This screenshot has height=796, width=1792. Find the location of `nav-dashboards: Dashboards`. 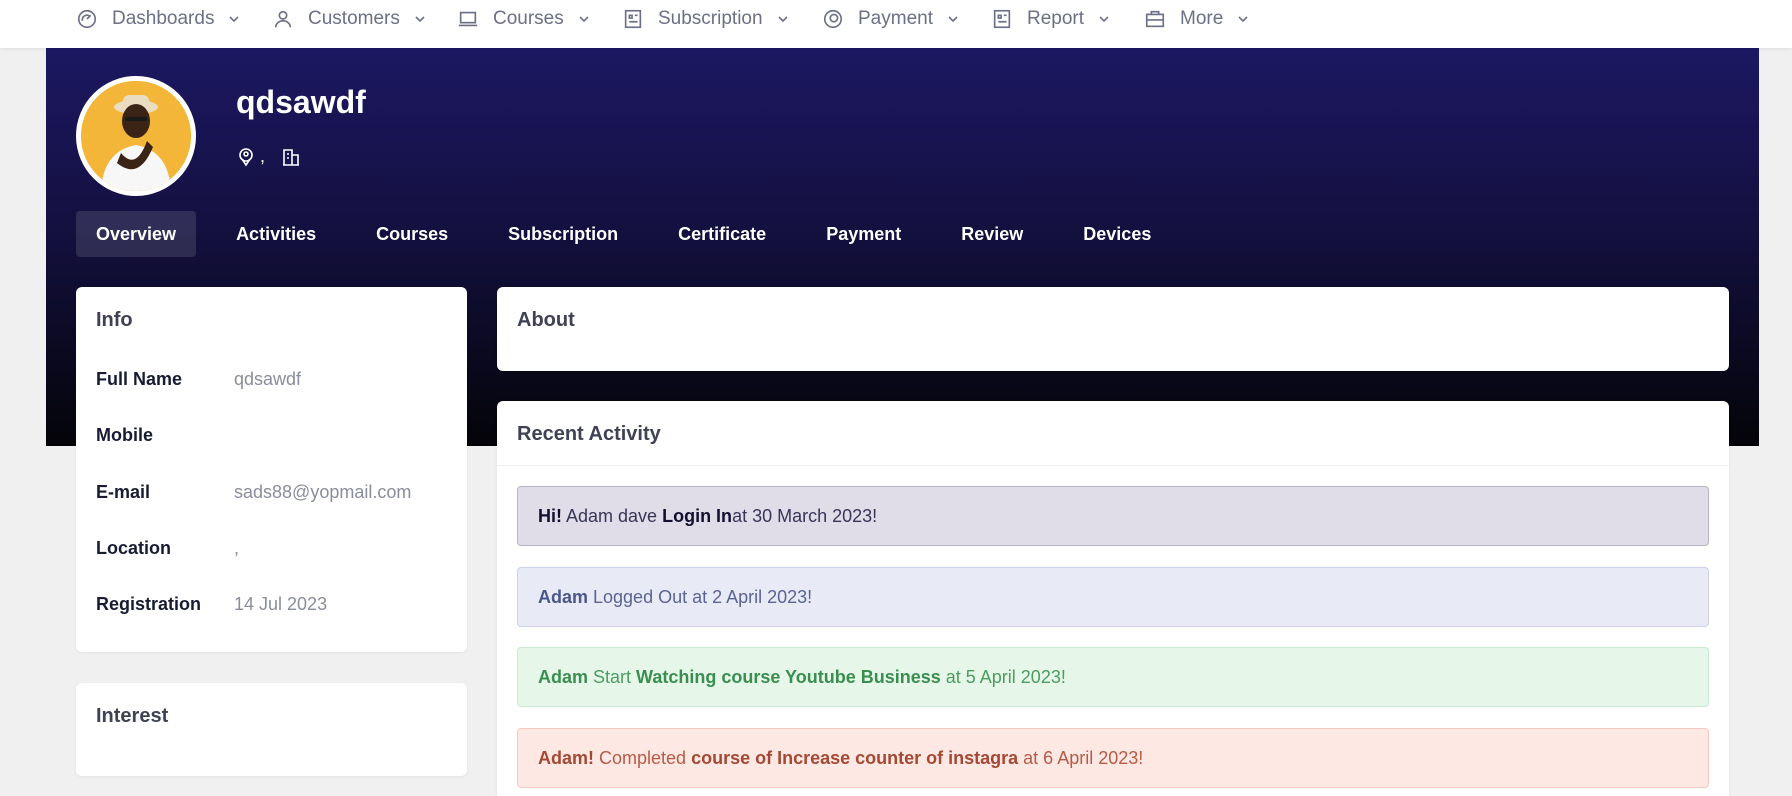

nav-dashboards: Dashboards is located at coordinates (158, 19).